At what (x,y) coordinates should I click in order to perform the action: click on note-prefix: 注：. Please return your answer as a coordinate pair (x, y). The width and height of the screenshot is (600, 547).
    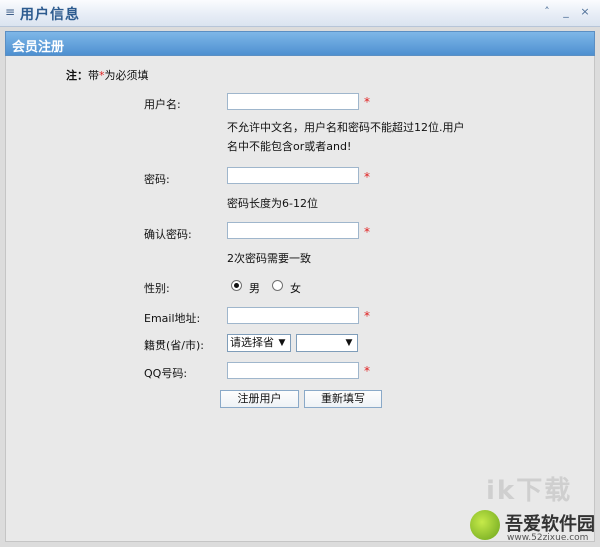
    Looking at the image, I should click on (77, 75).